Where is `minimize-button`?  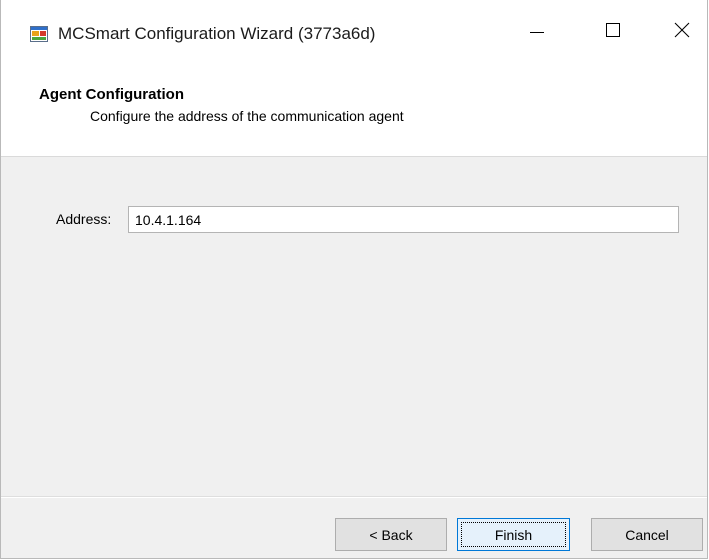
minimize-button is located at coordinates (537, 29).